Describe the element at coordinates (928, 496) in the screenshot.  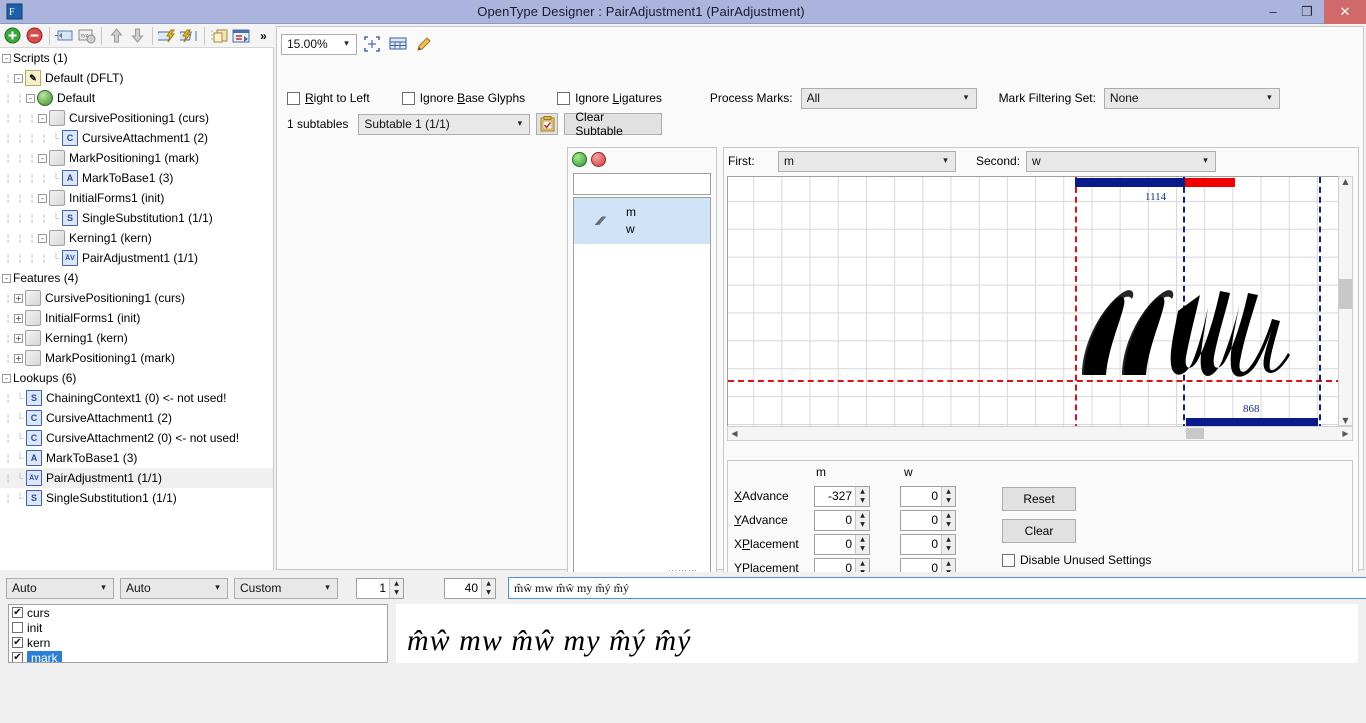
I see `xadvance-second-input: 0 ▲ ▼` at that location.